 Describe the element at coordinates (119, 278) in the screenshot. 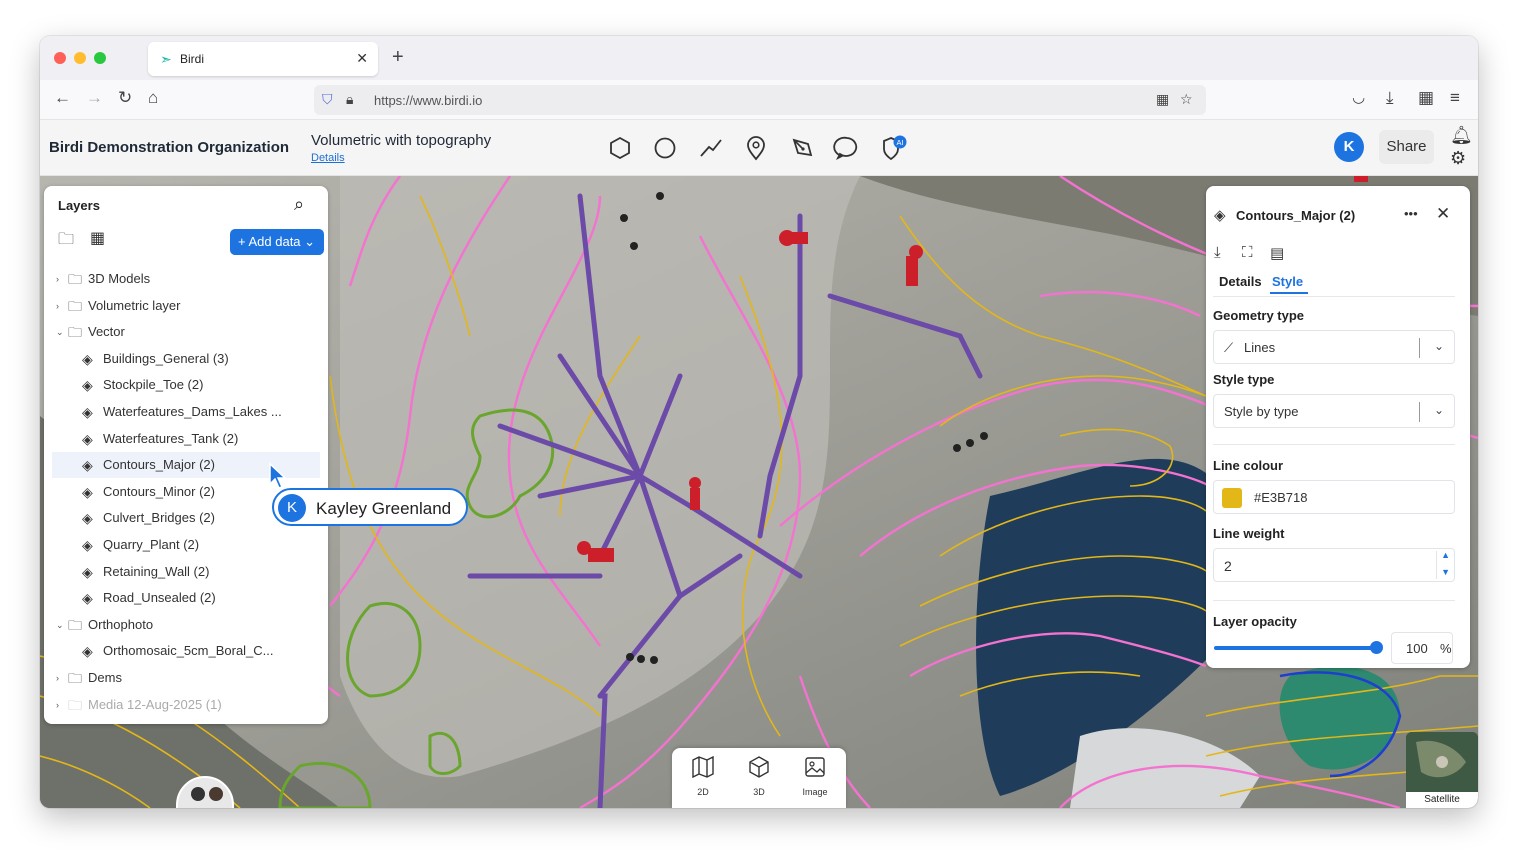

I see `tree-item-label: 3D Models` at that location.